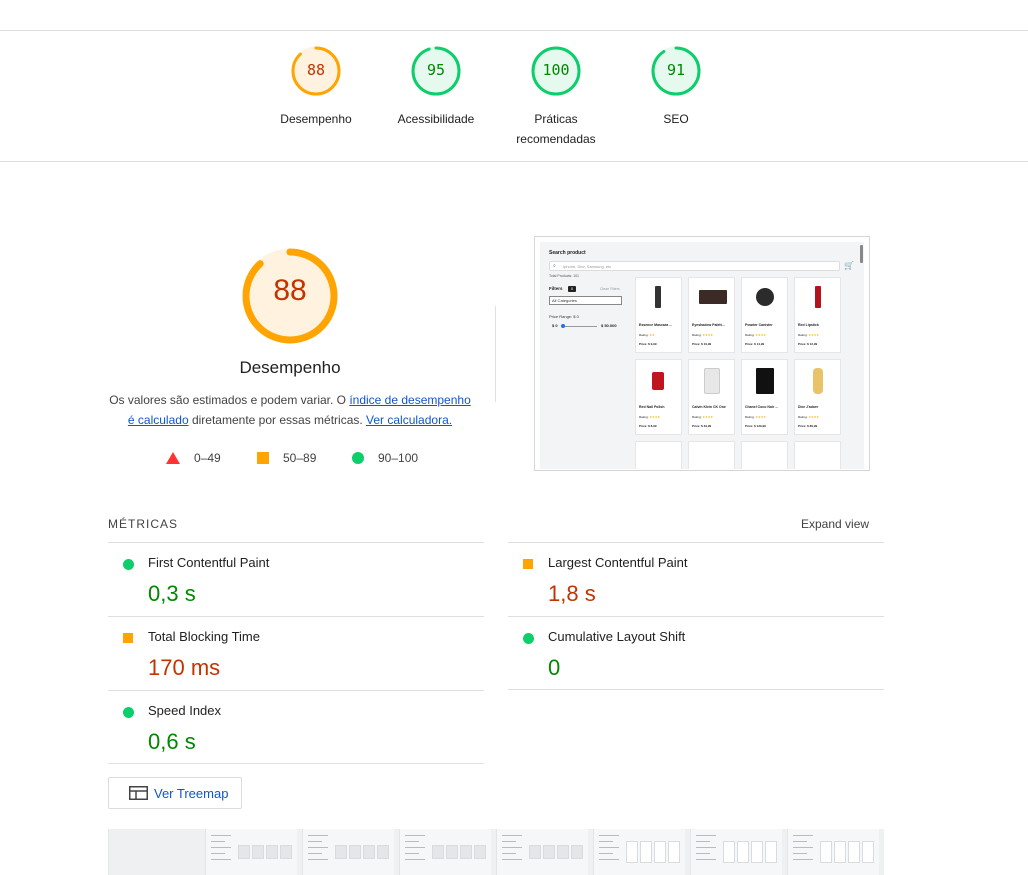 This screenshot has width=1028, height=875. Describe the element at coordinates (191, 793) in the screenshot. I see `treemap-label: Ver Treemap` at that location.